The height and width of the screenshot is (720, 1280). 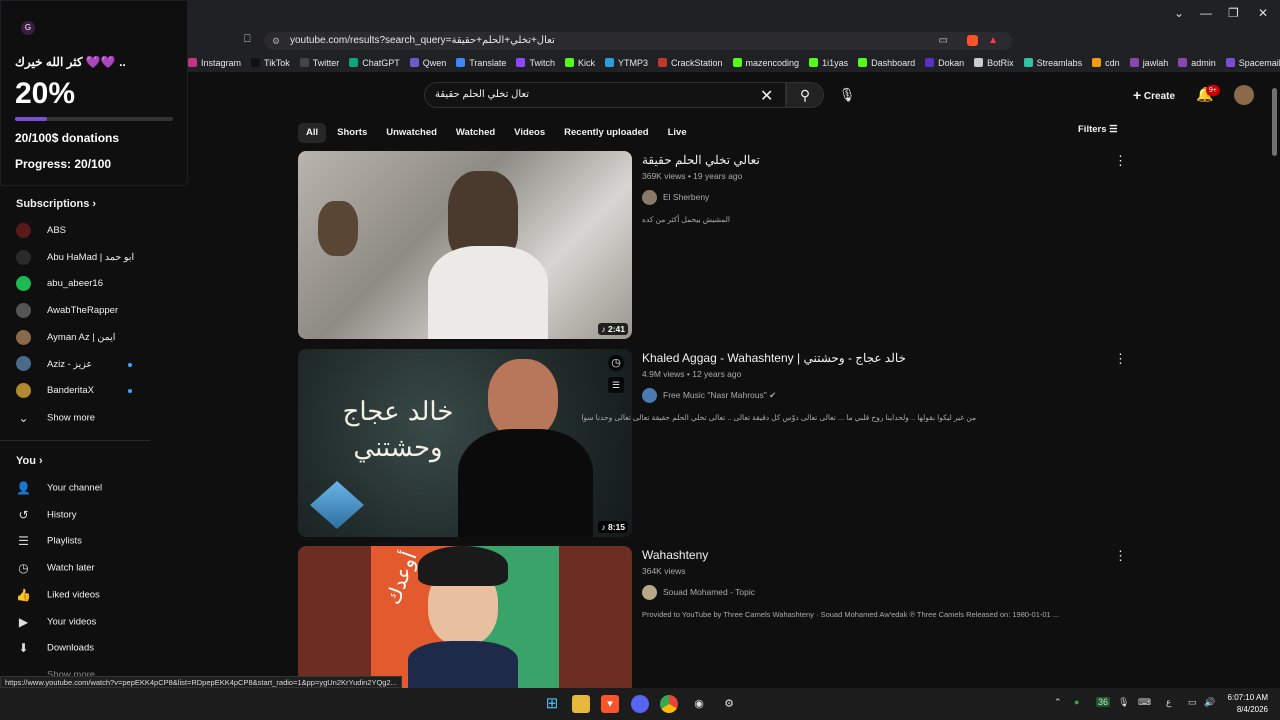 What do you see at coordinates (270, 63) in the screenshot?
I see `bookmark-tiktok: TikTok` at bounding box center [270, 63].